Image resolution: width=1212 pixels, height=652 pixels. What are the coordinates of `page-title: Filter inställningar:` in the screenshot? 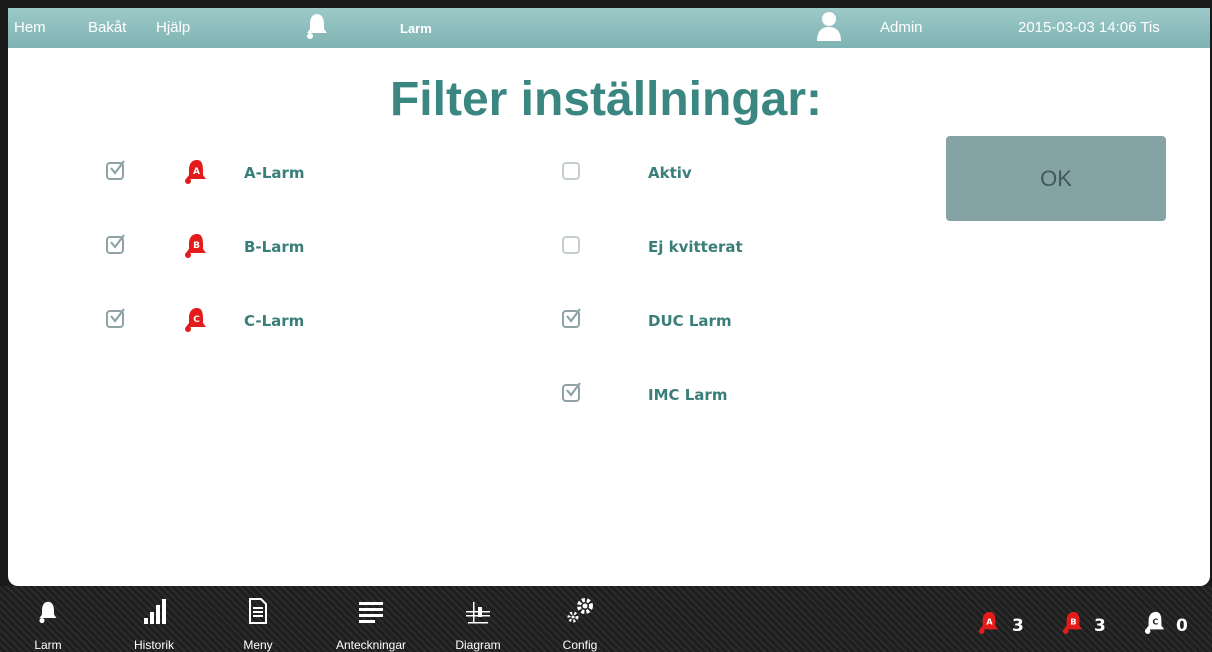 It's located at (606, 99).